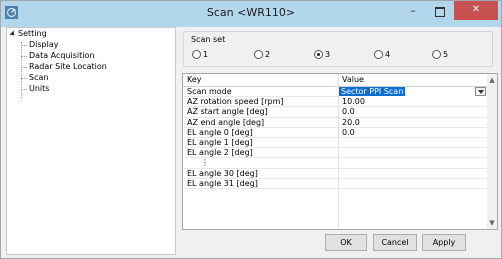  What do you see at coordinates (372, 91) in the screenshot?
I see `scan-mode-value: Sector PPI Scan` at bounding box center [372, 91].